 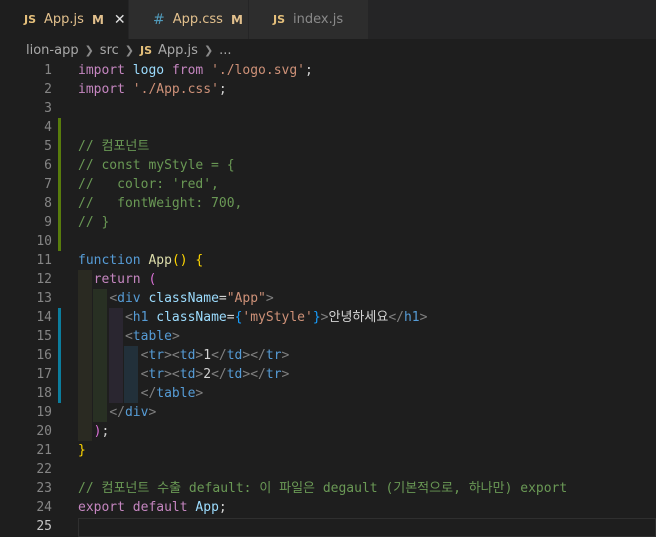 I want to click on code-text: // }, so click(x=93, y=222).